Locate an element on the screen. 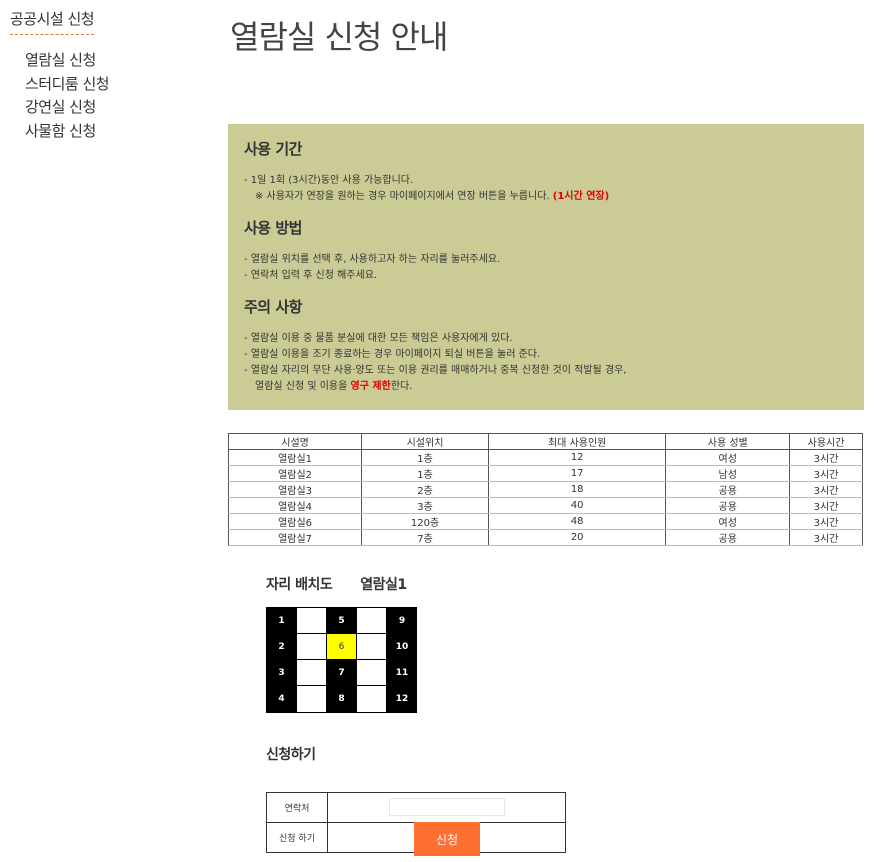  sidebar: 공공시설 신청 열람실 신청 스터디룸 신청 강연실 신청 사물함 신청 is located at coordinates (100, 75).